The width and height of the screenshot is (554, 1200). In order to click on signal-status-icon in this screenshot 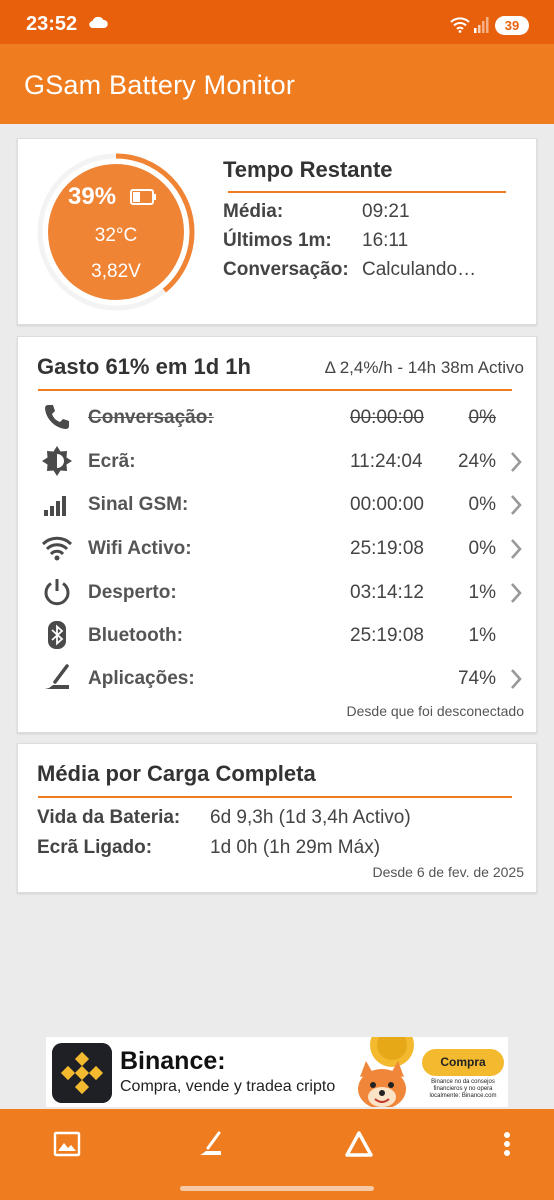, I will do `click(481, 25)`.